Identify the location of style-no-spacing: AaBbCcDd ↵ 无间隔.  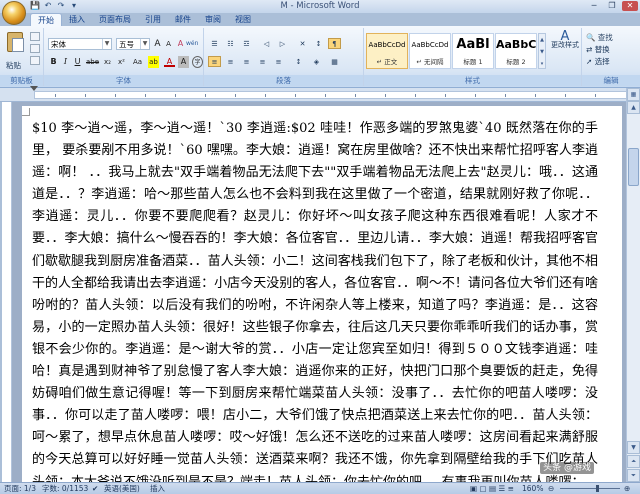
(430, 51).